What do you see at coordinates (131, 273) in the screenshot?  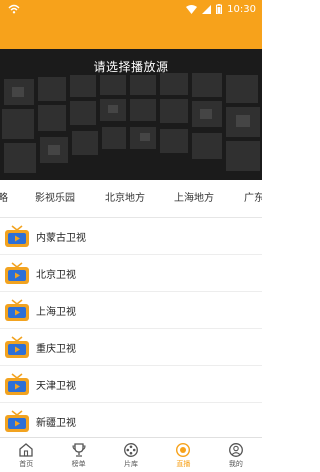 I see `channel-row: 北京卫视` at bounding box center [131, 273].